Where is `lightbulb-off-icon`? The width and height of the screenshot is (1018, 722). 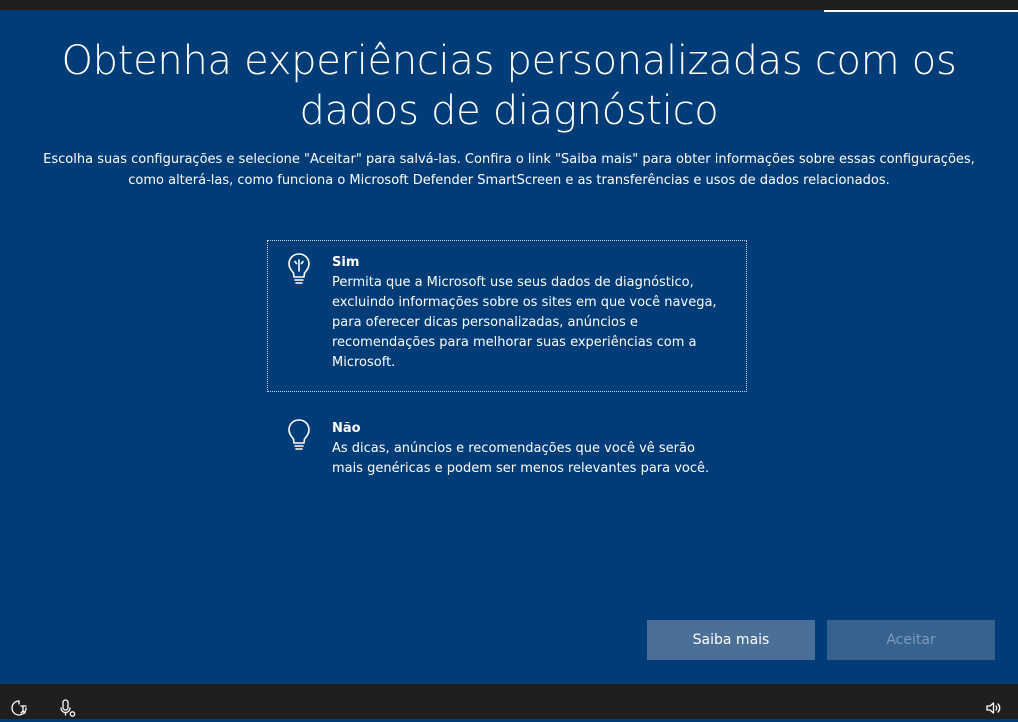
lightbulb-off-icon is located at coordinates (299, 435).